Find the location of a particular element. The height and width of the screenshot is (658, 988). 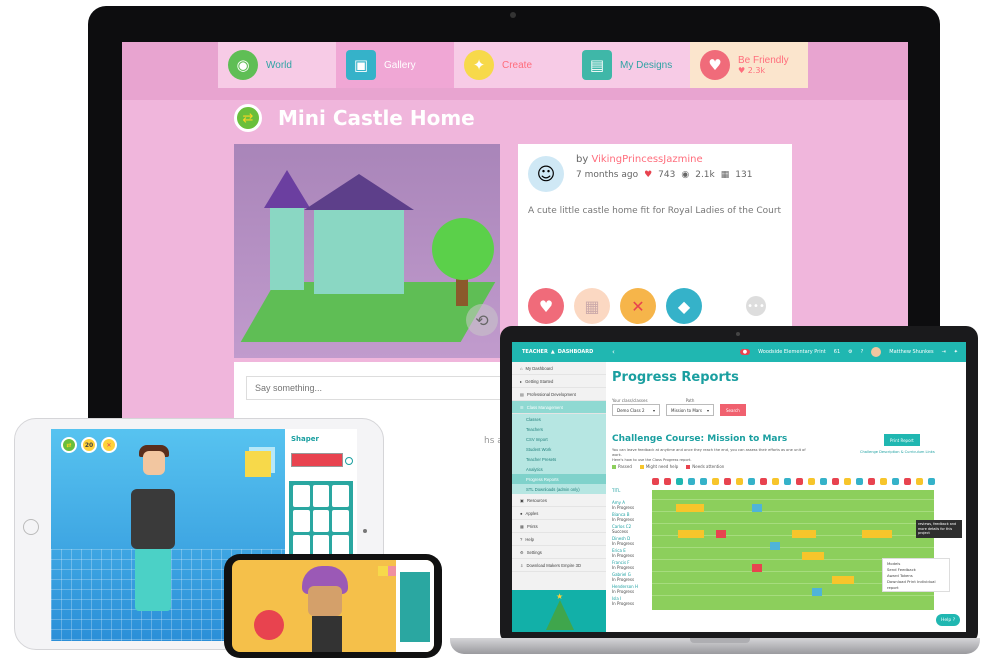

tab-gallery: ▣ Gallery is located at coordinates (395, 65).